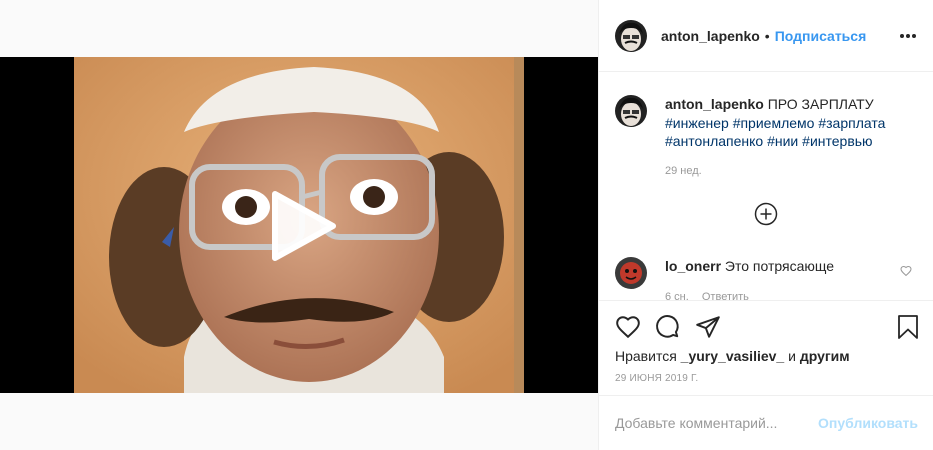  Describe the element at coordinates (766, 214) in the screenshot. I see `load-more-comments-icon` at that location.